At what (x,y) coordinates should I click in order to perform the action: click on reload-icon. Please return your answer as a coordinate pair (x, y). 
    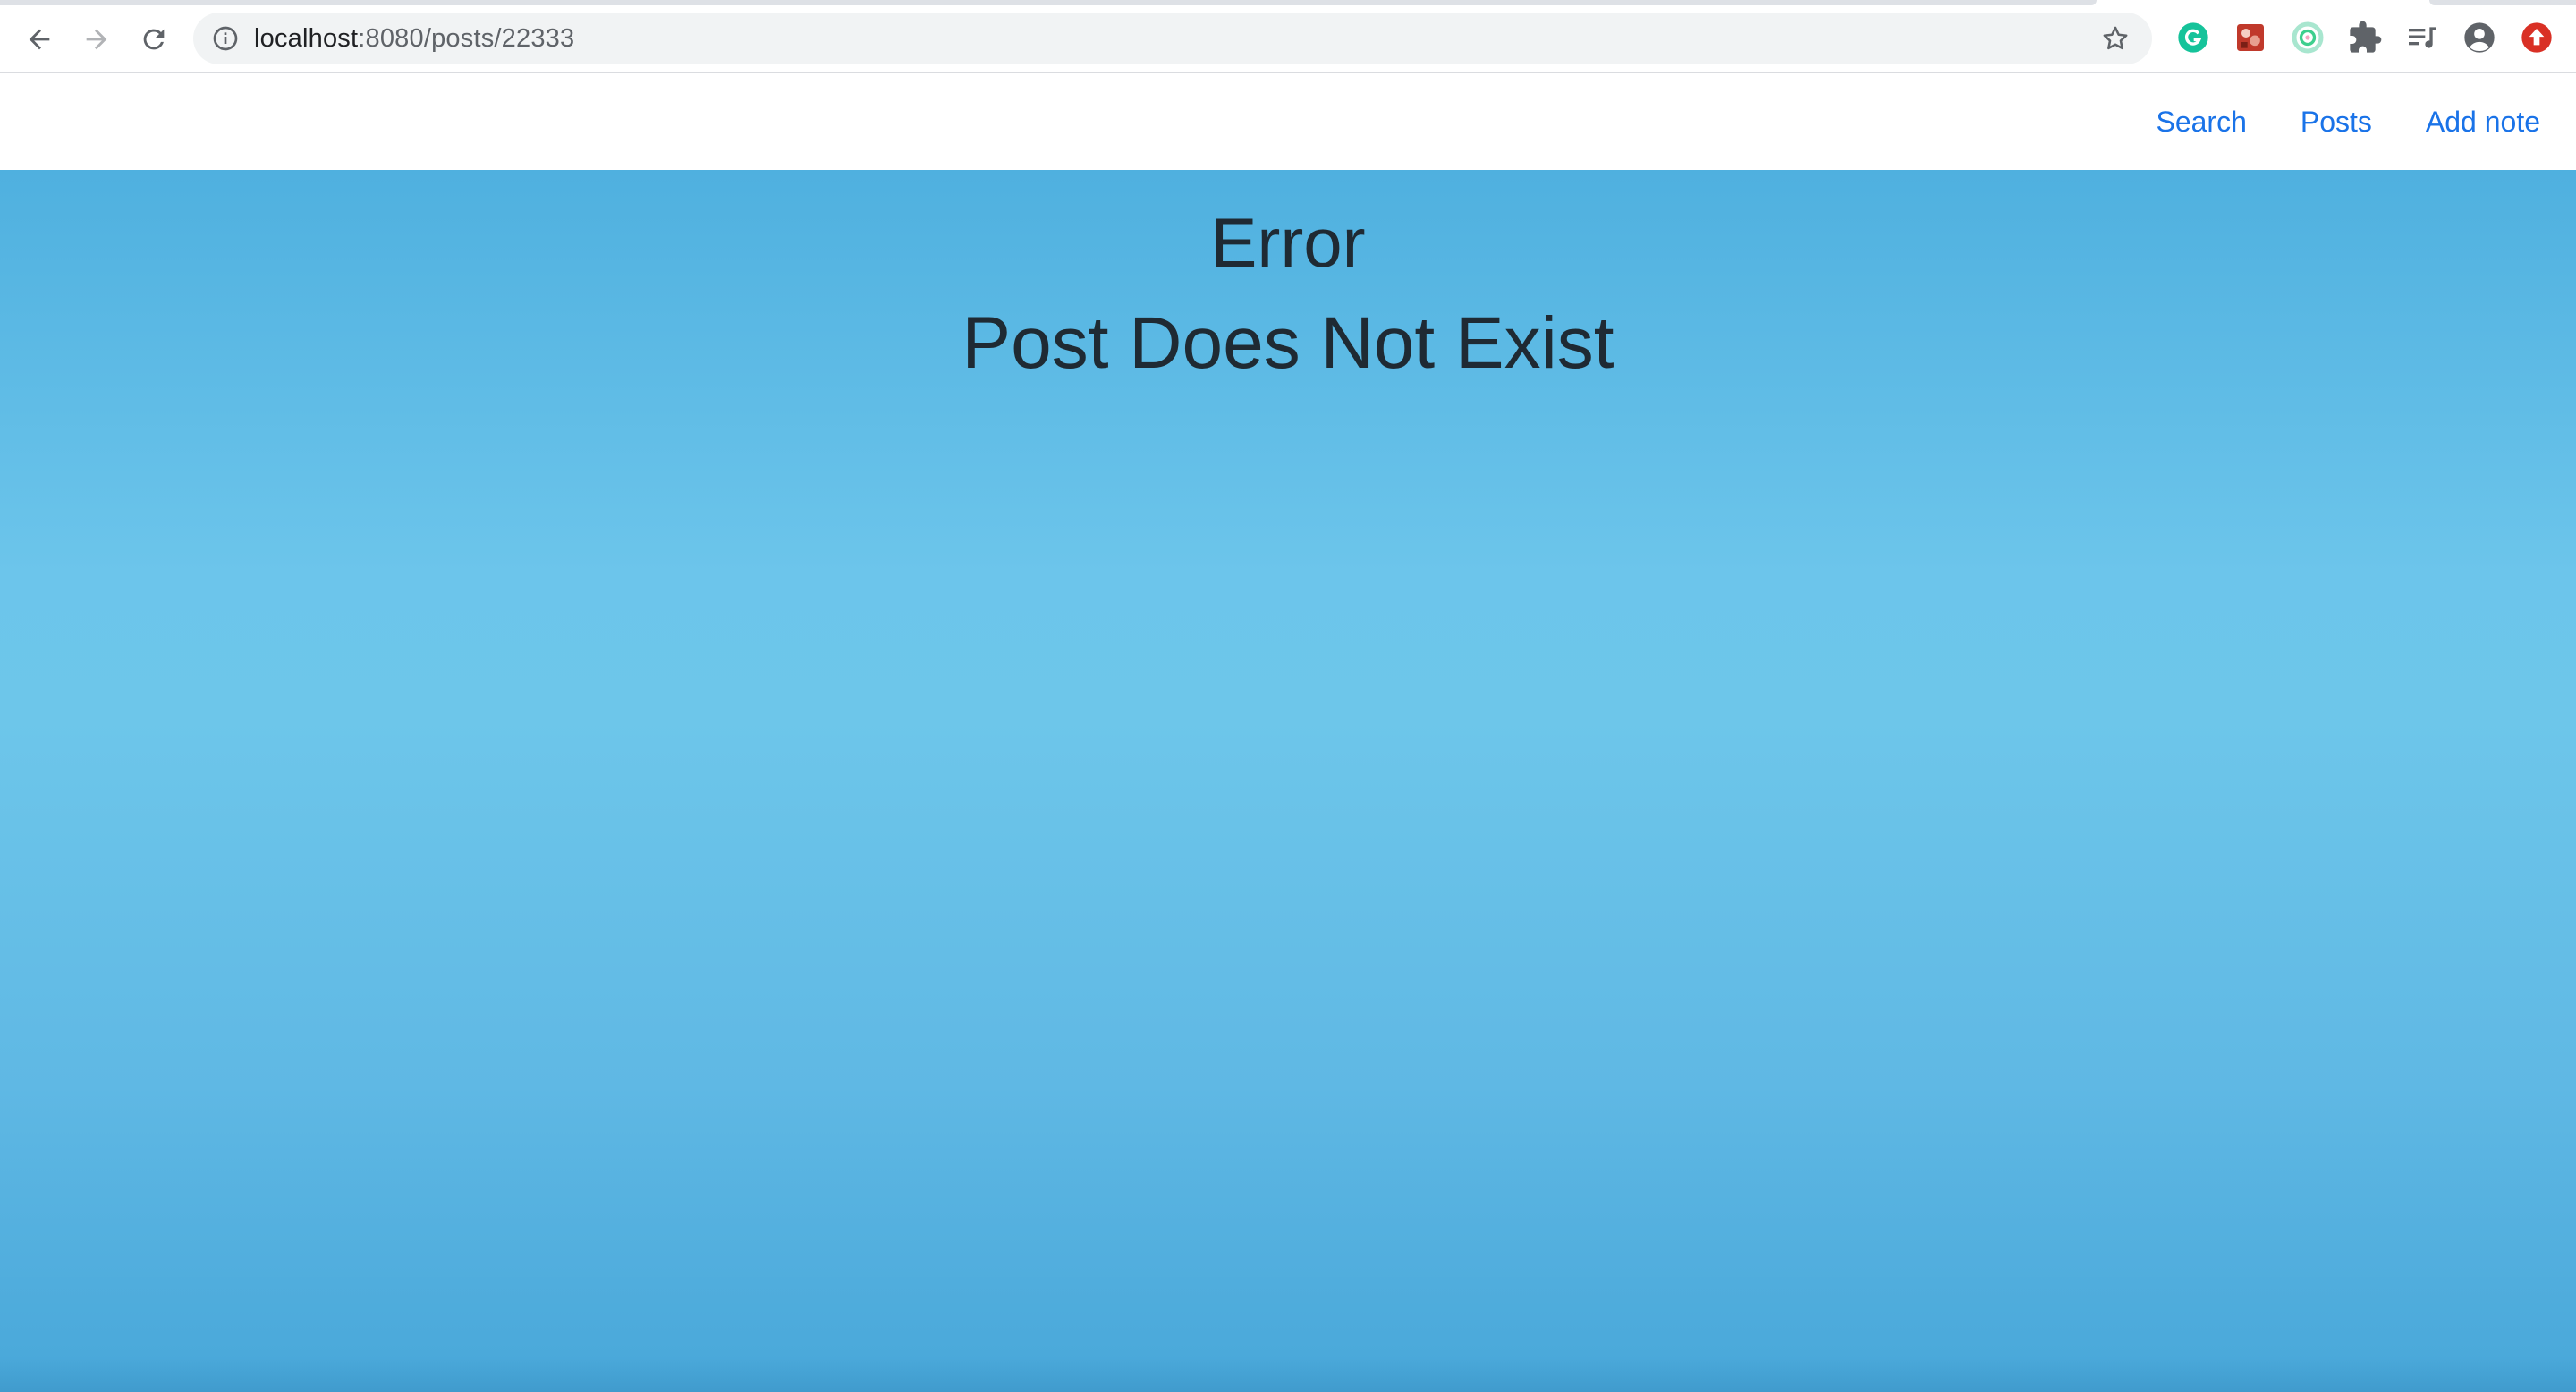
    Looking at the image, I should click on (154, 39).